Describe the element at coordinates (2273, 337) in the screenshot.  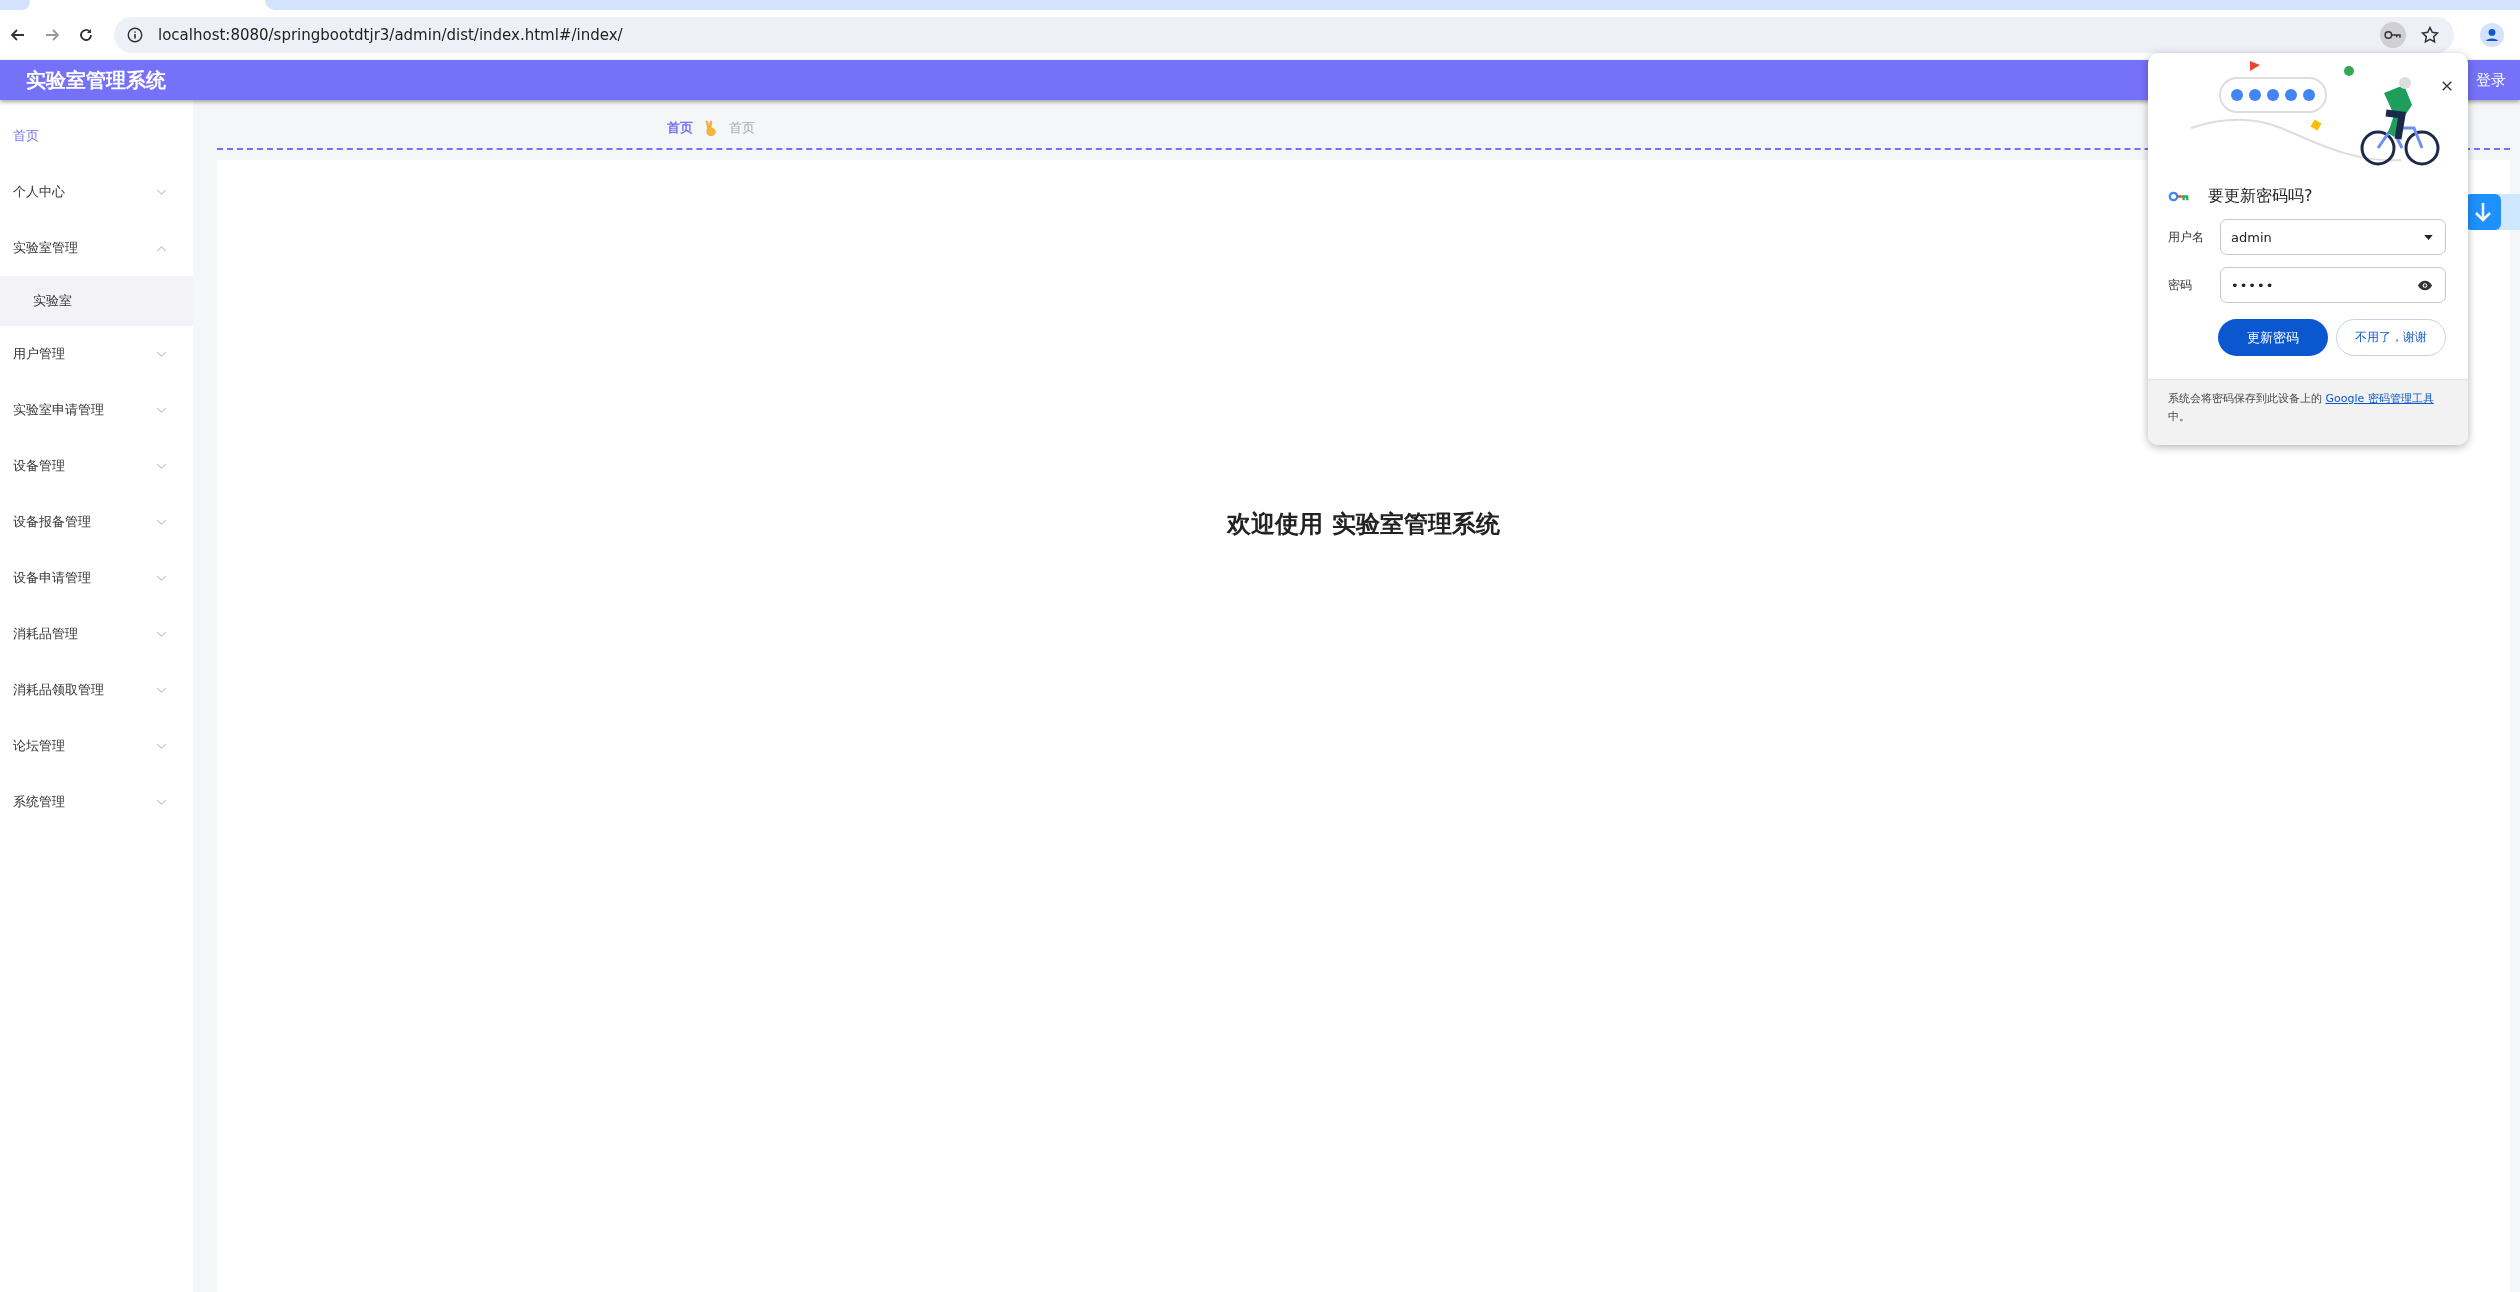
I see `update-password-button: 更新密码` at that location.